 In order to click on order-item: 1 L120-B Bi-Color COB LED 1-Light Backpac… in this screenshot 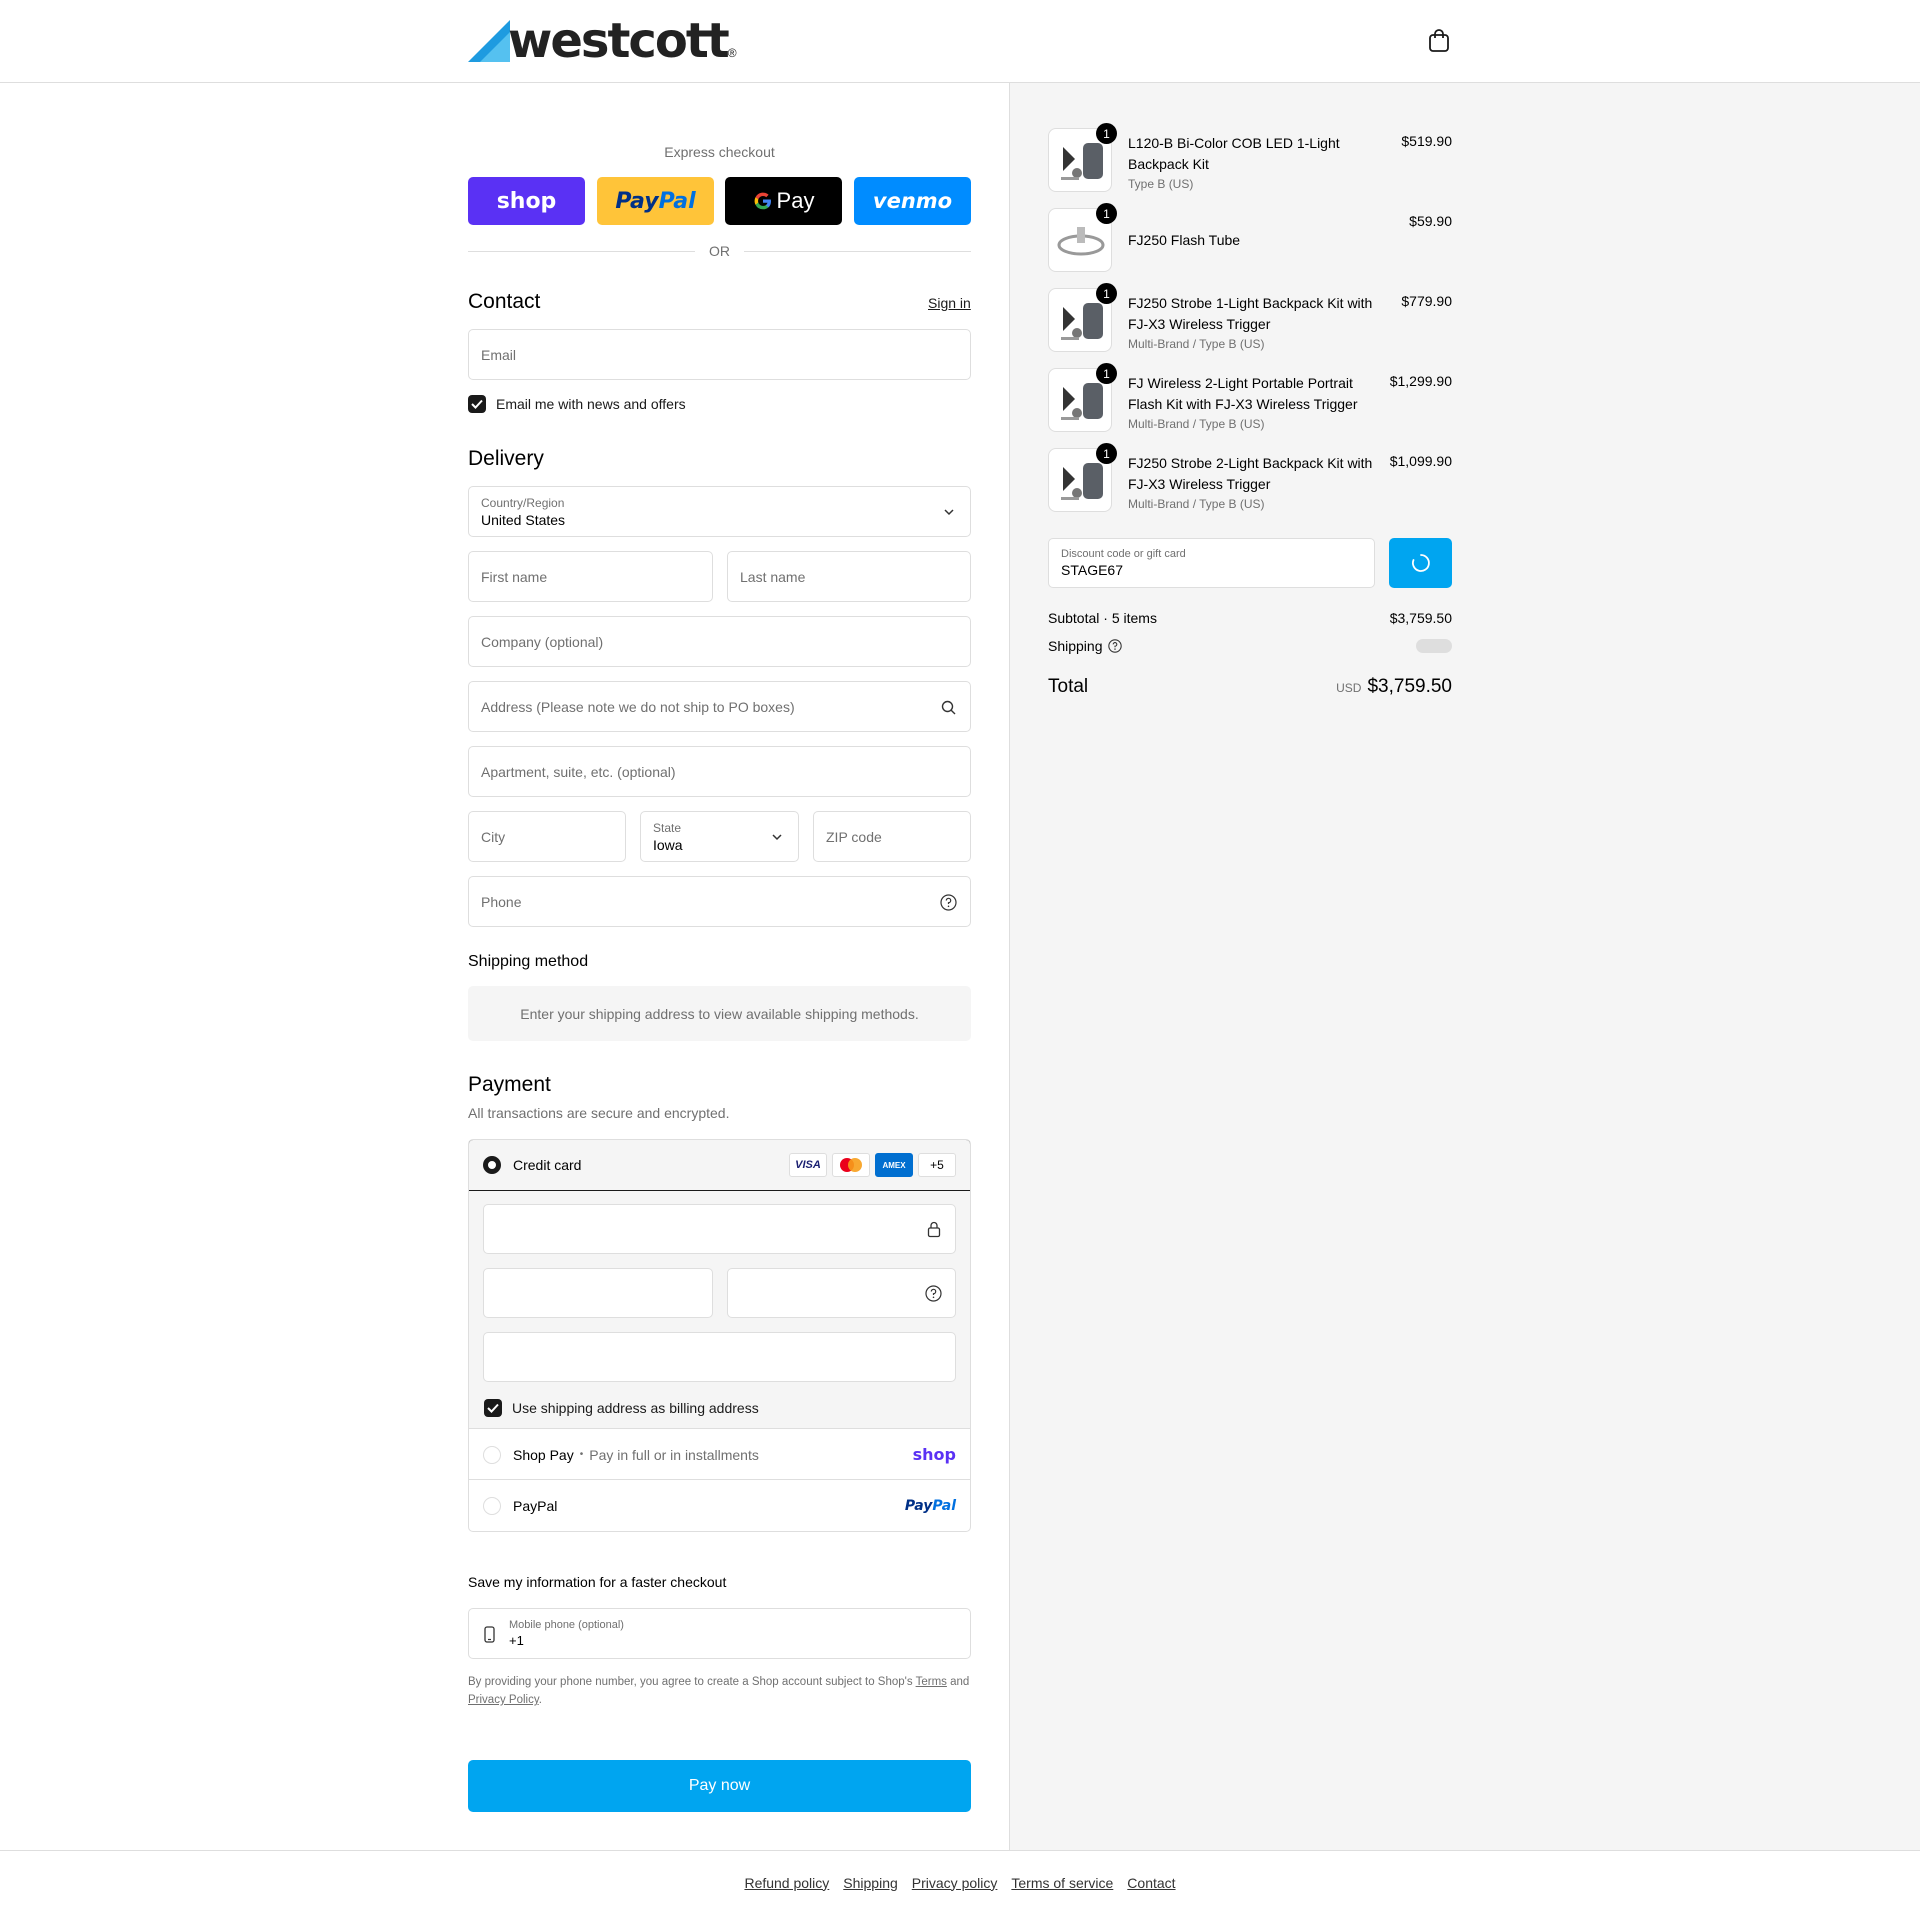, I will do `click(1250, 158)`.